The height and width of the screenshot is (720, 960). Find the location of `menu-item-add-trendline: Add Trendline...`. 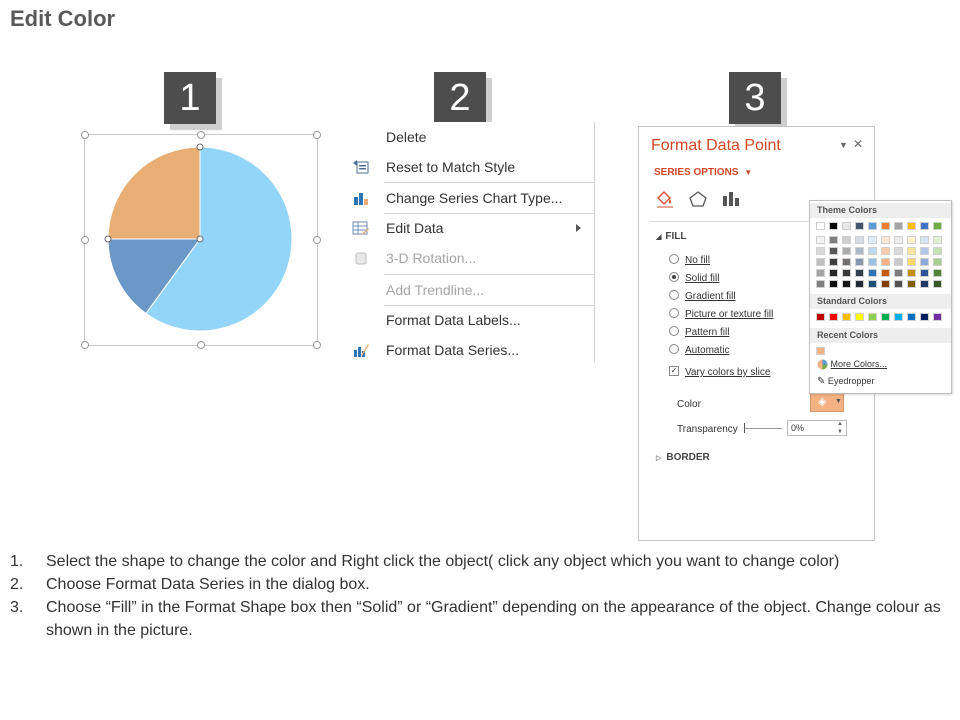

menu-item-add-trendline: Add Trendline... is located at coordinates (469, 290).